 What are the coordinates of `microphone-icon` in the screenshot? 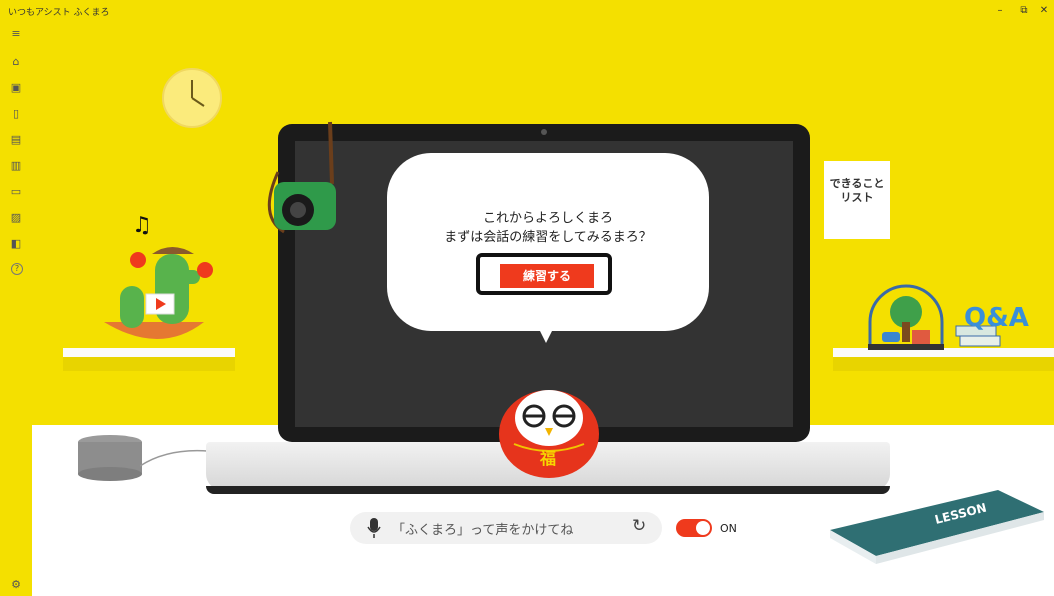 It's located at (374, 528).